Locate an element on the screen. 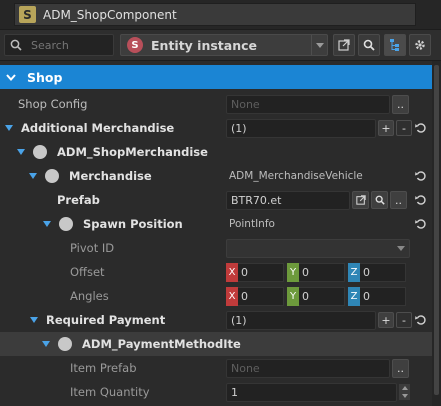  scrollbar is located at coordinates (436, 233).